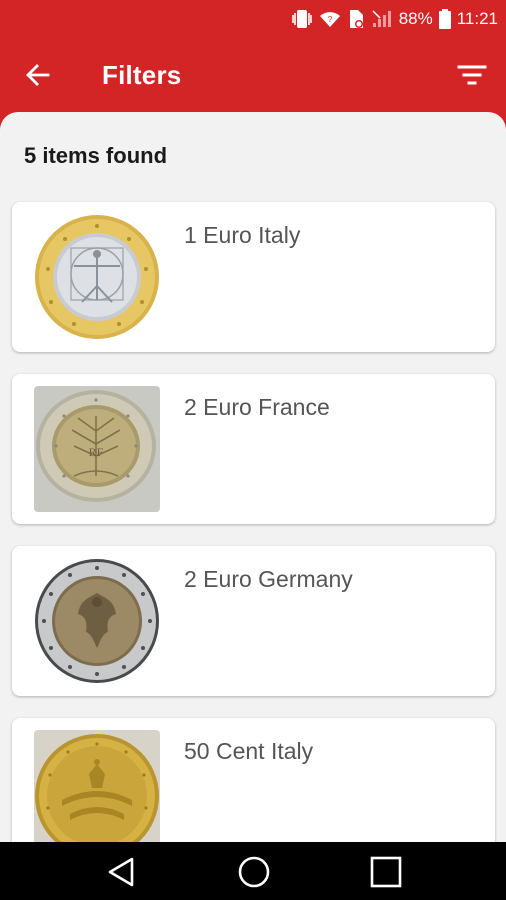 Image resolution: width=506 pixels, height=900 pixels. I want to click on vibrate-icon, so click(302, 19).